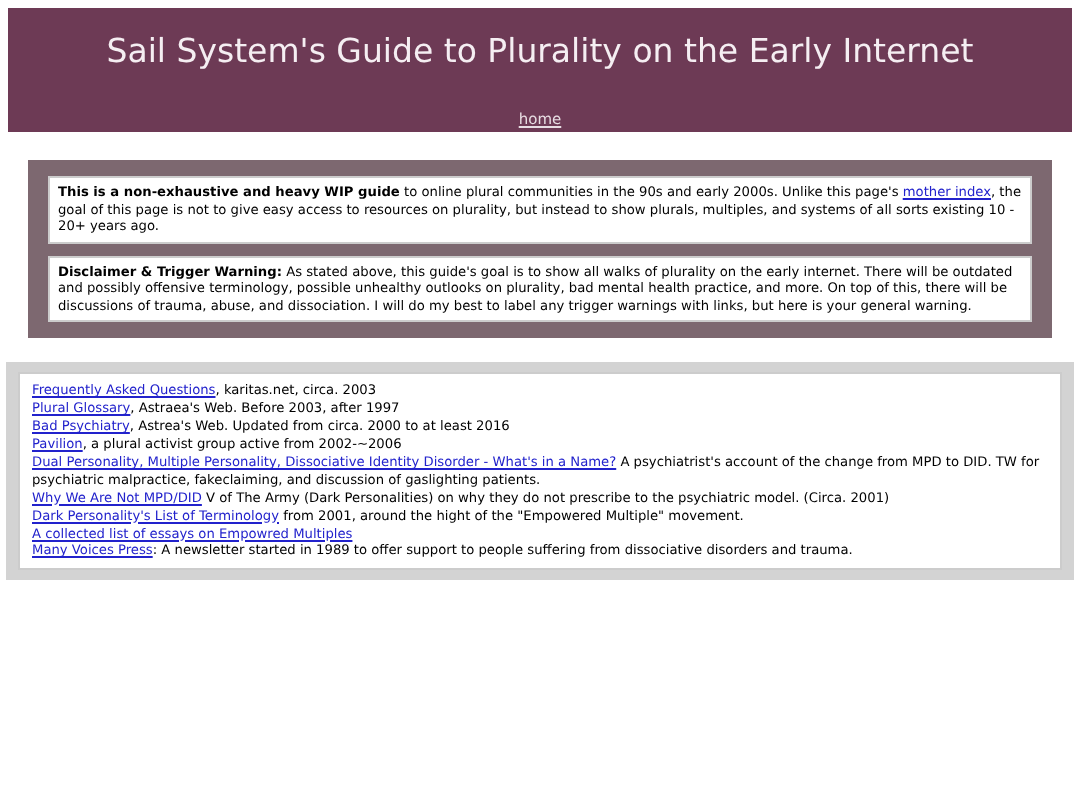 Image resolution: width=1080 pixels, height=810 pixels. What do you see at coordinates (540, 52) in the screenshot?
I see `page-title: Sail System's Guide to Plurality on the Early Internet` at bounding box center [540, 52].